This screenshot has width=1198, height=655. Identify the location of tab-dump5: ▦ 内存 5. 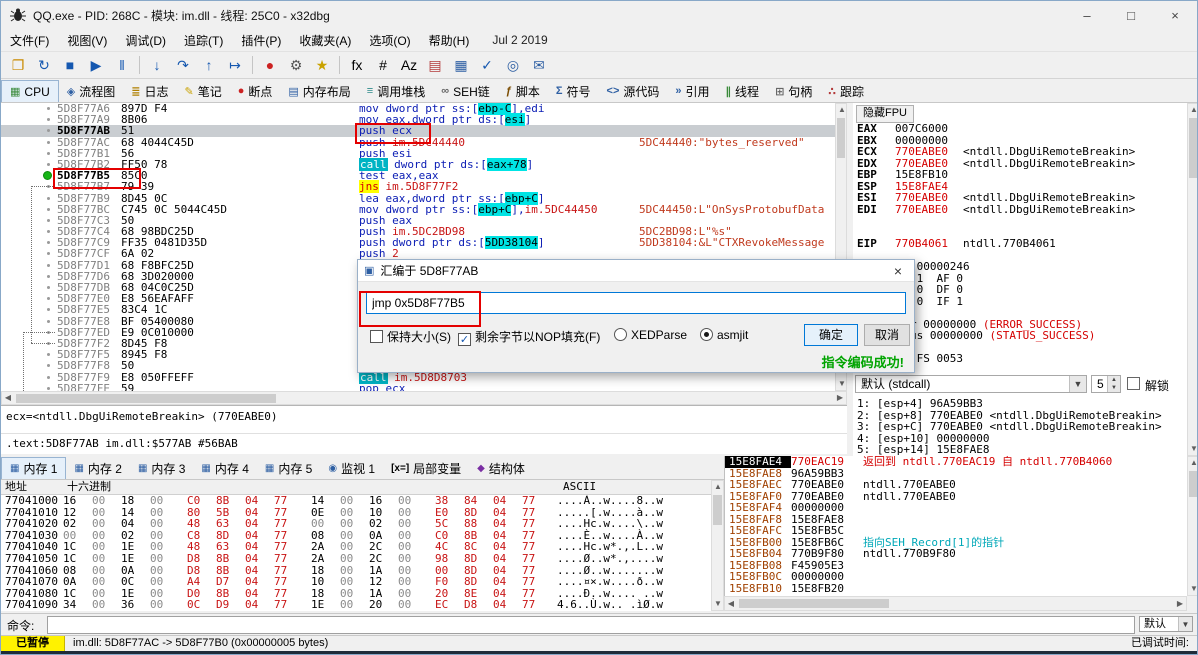
(288, 468).